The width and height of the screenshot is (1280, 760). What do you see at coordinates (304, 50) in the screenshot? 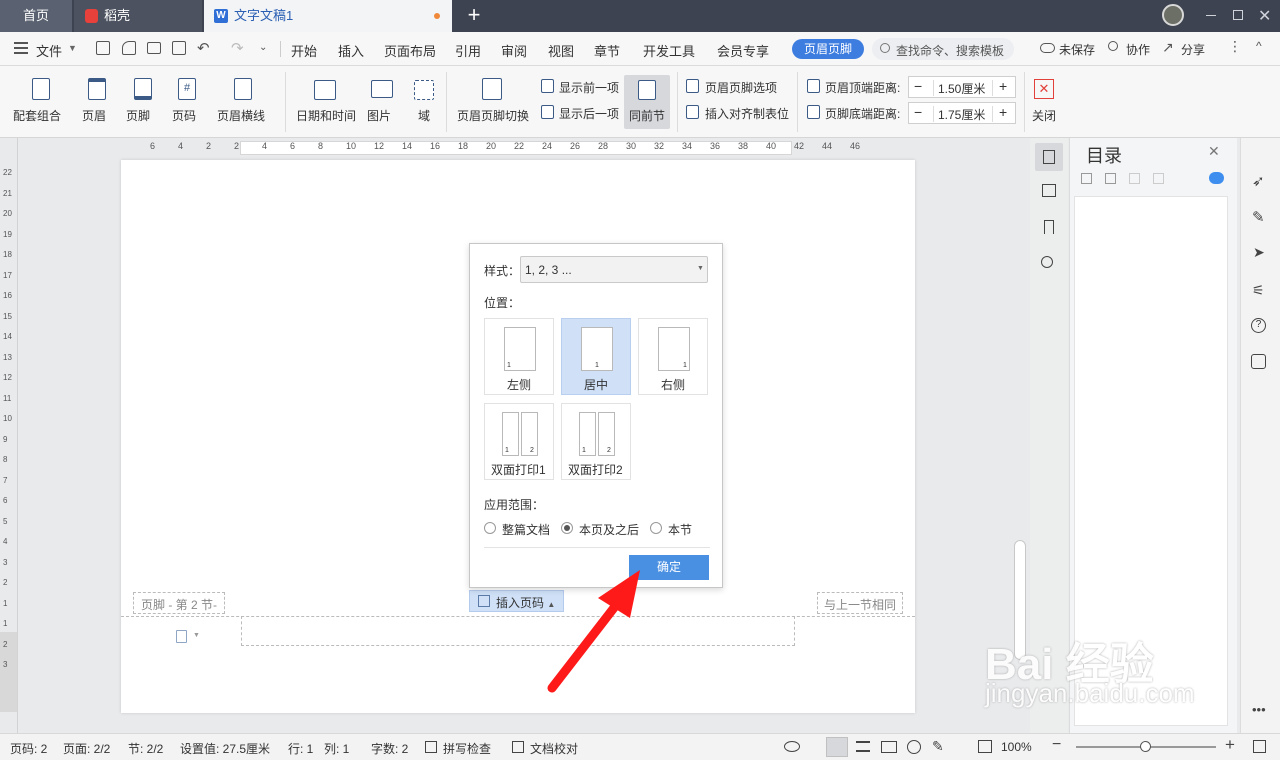
I see `menu-start: 开始` at bounding box center [304, 50].